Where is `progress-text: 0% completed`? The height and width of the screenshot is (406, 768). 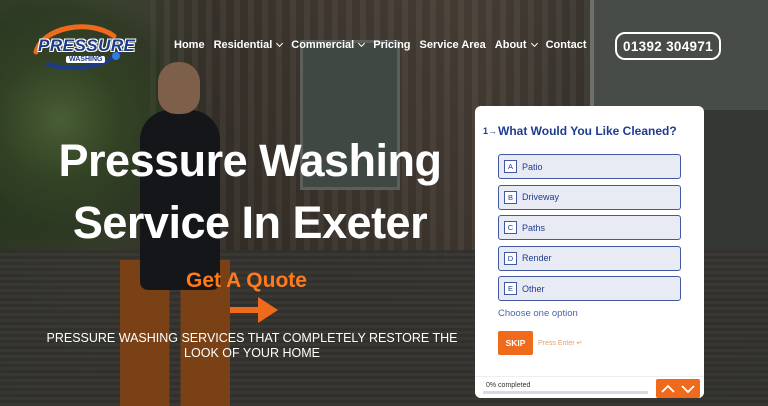
progress-text: 0% completed is located at coordinates (508, 385).